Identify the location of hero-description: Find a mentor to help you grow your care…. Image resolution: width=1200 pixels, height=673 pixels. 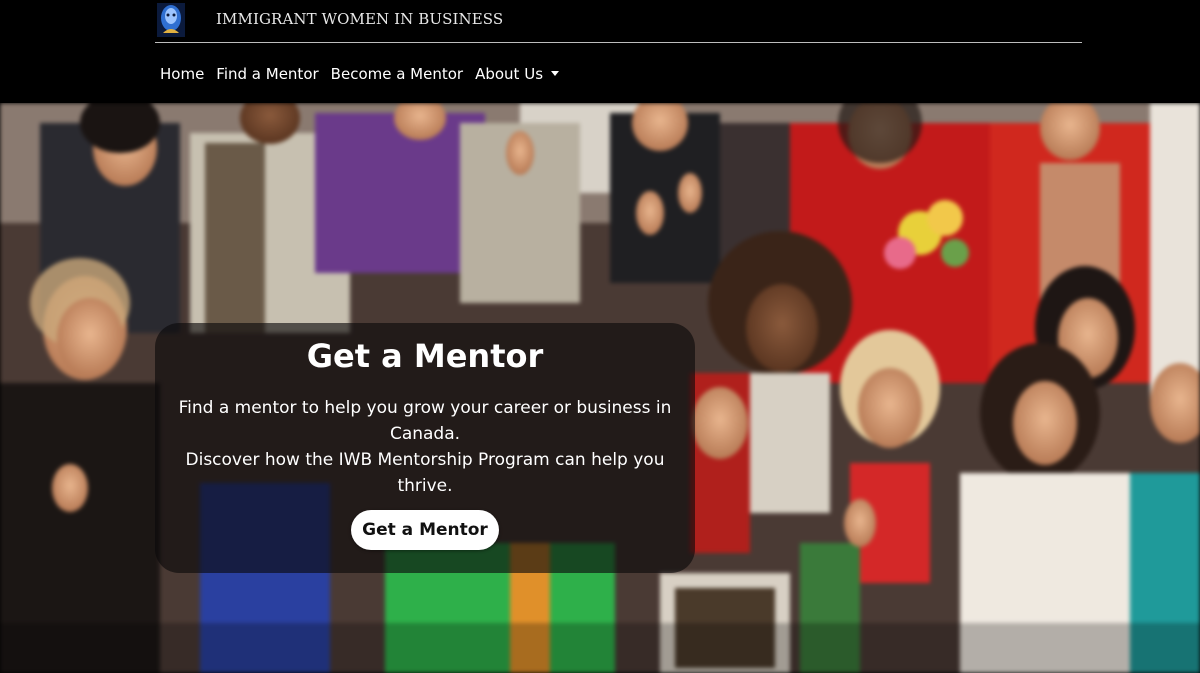
(425, 447).